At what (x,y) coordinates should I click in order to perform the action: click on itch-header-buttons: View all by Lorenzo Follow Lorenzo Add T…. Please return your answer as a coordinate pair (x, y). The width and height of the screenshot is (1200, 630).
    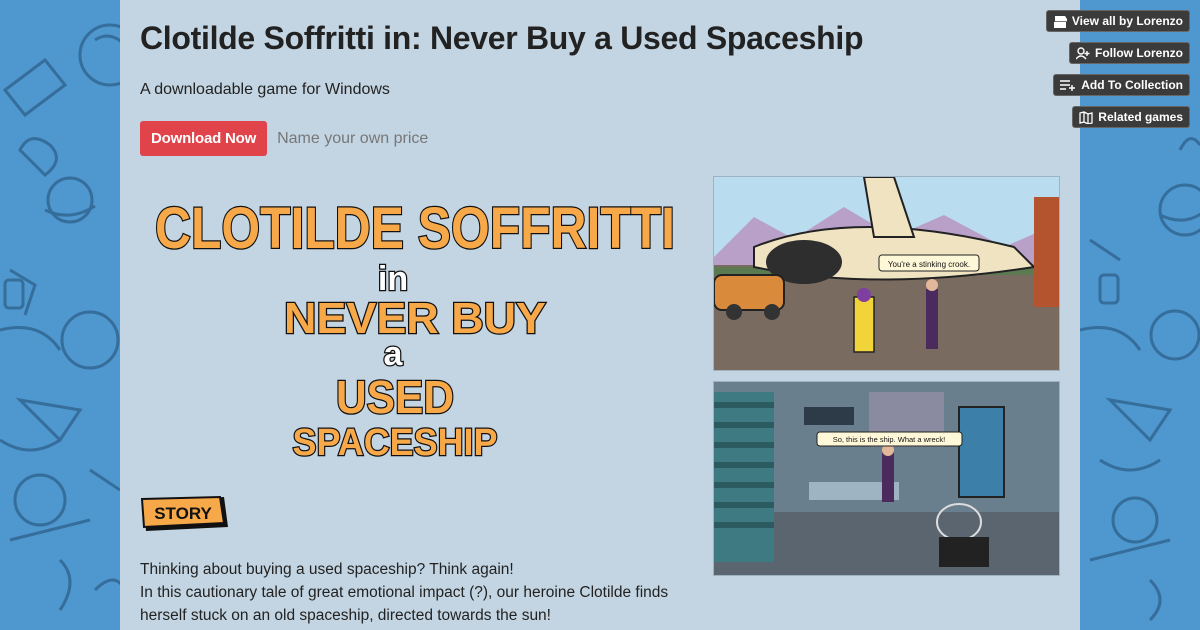
    Looking at the image, I should click on (1117, 69).